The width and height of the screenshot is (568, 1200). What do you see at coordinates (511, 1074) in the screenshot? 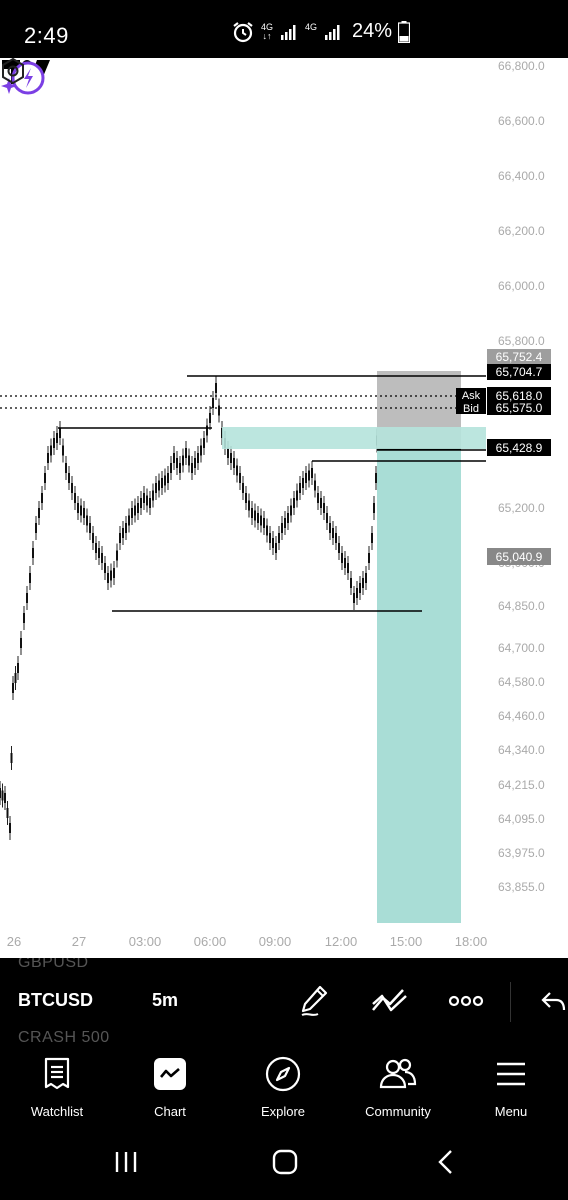
I see `hamburger-menu-icon` at bounding box center [511, 1074].